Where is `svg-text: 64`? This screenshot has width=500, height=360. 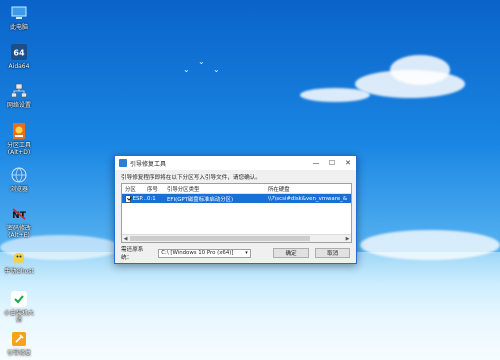 svg-text: 64 is located at coordinates (19, 53).